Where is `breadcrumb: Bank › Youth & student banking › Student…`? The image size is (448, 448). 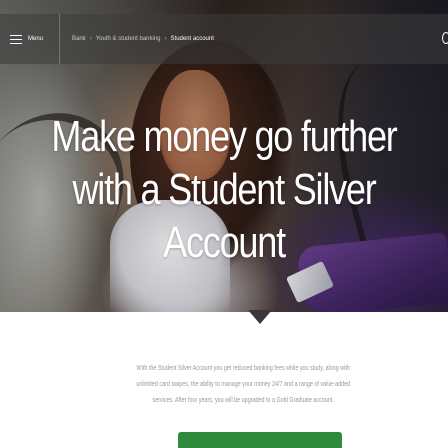
breadcrumb: Bank › Youth & student banking › Student… is located at coordinates (137, 39).